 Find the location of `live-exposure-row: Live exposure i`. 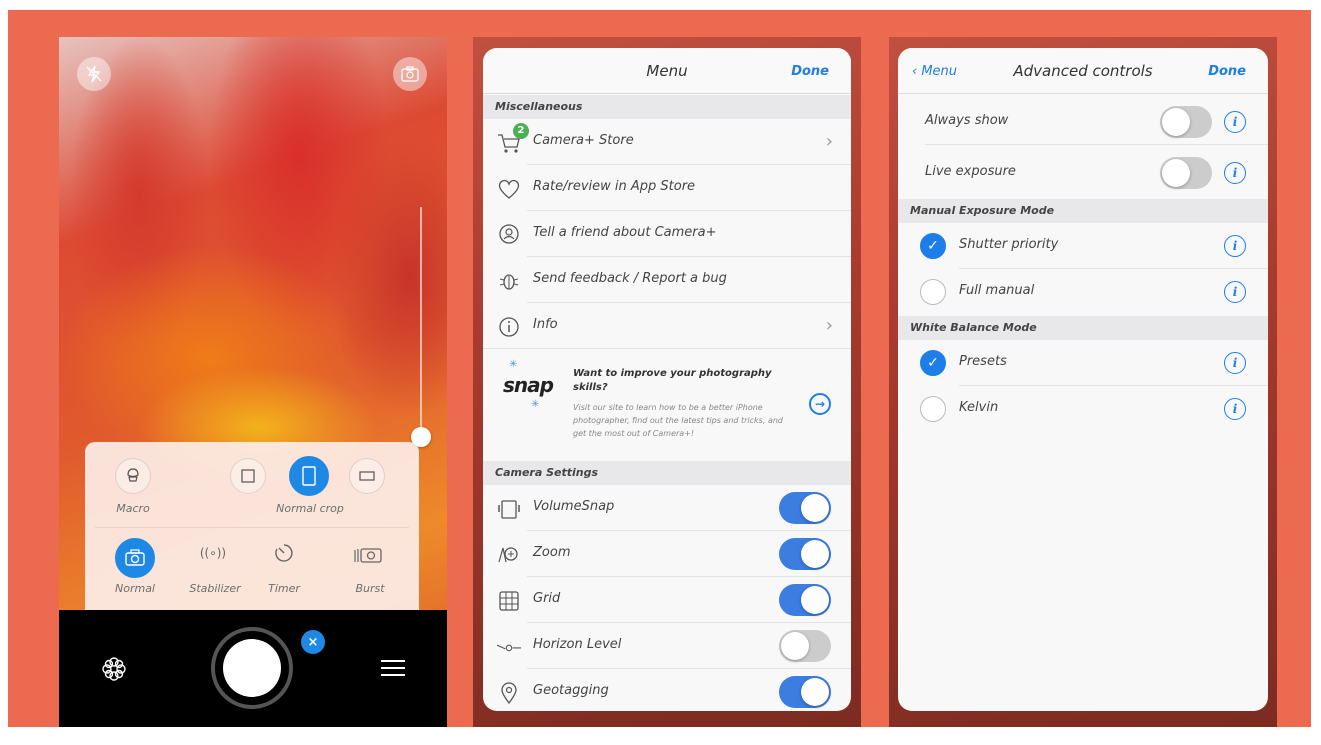

live-exposure-row: Live exposure i is located at coordinates (1083, 173).